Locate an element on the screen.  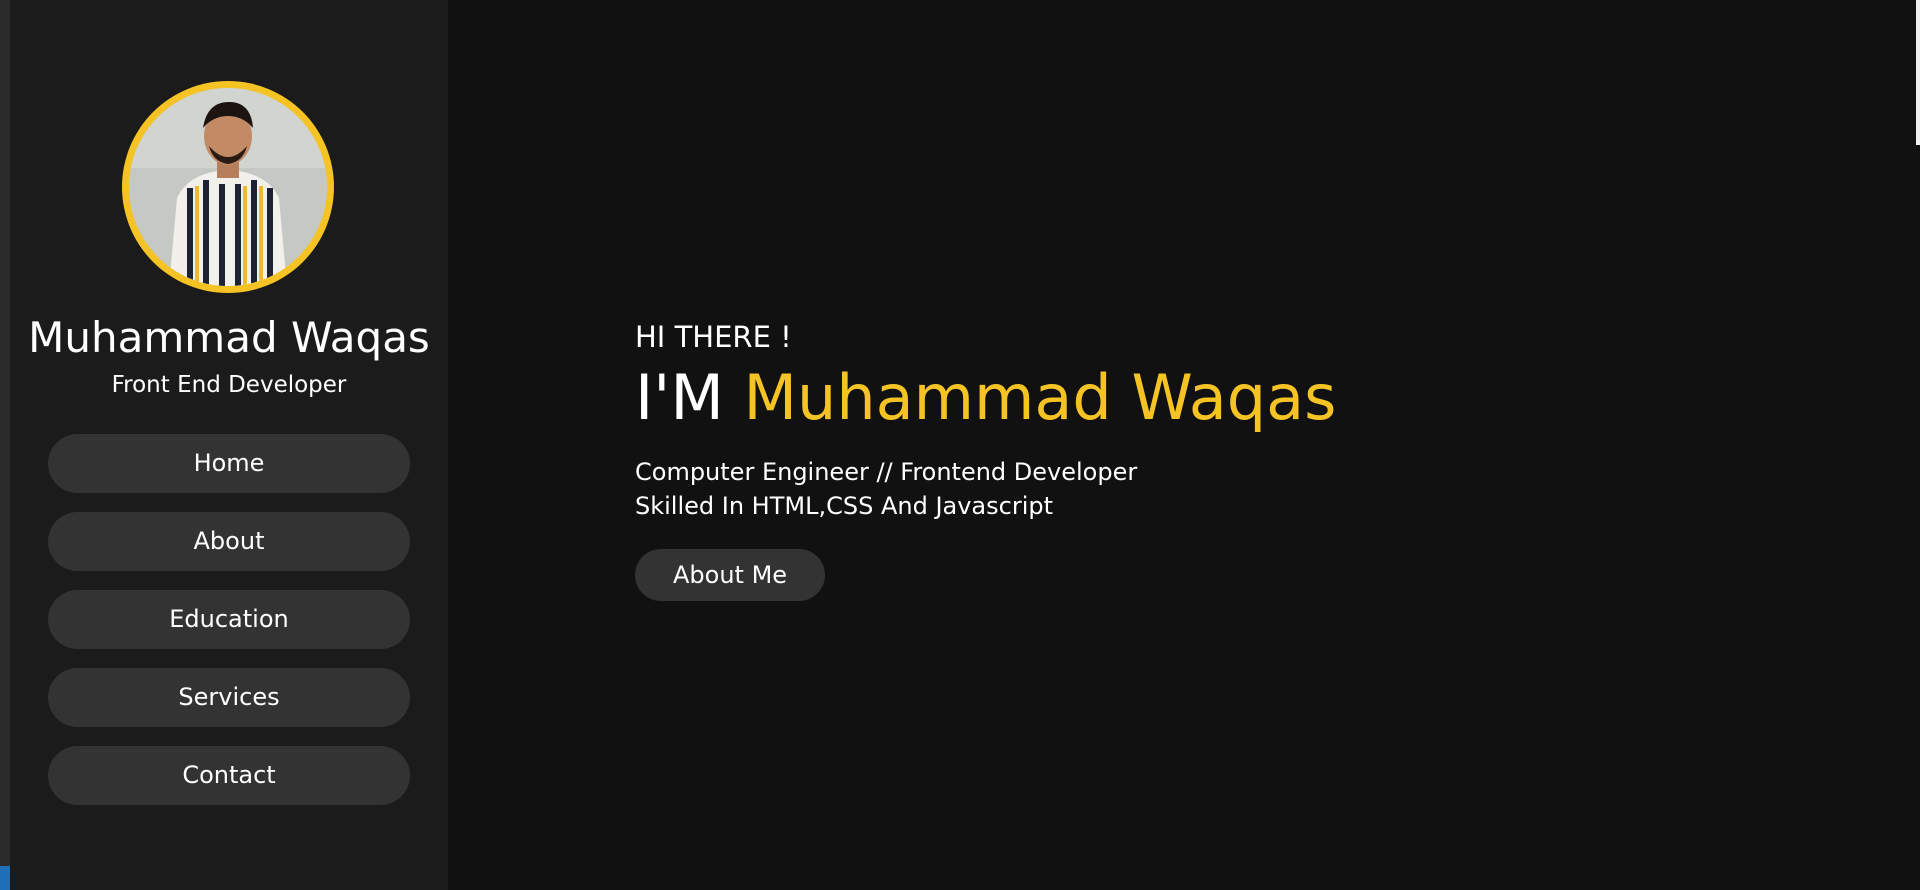
profile-avatar is located at coordinates (228, 187).